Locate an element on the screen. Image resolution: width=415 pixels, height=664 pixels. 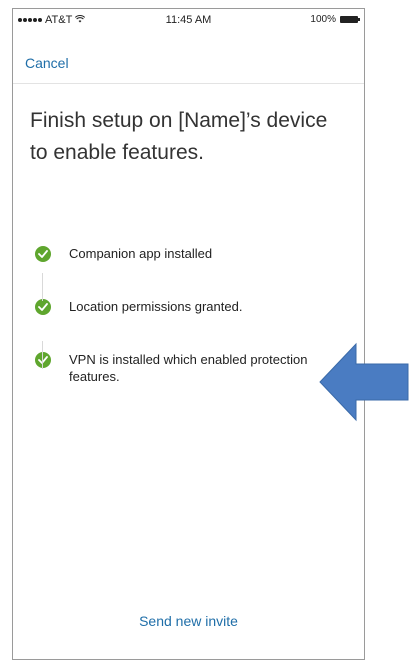
step-location-permissions: Location permissions granted. is located at coordinates (190, 306).